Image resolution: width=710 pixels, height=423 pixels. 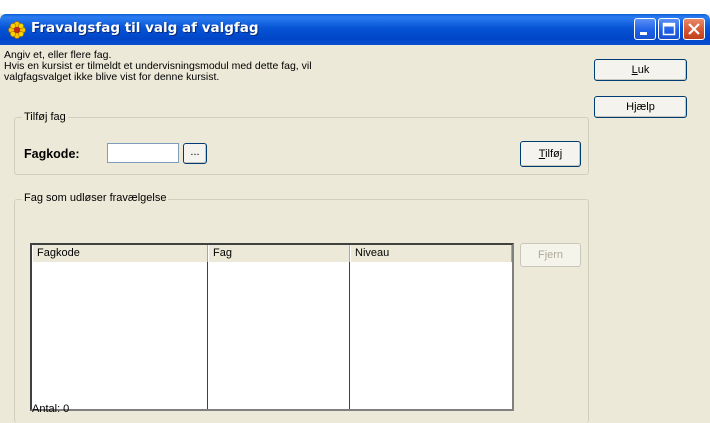 What do you see at coordinates (550, 255) in the screenshot?
I see `remove-button: Fjern` at bounding box center [550, 255].